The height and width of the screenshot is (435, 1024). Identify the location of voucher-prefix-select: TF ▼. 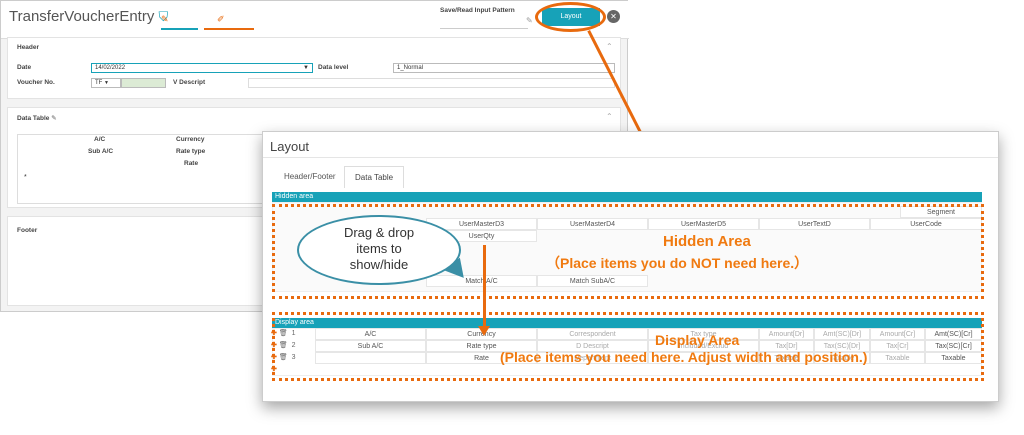
(106, 83).